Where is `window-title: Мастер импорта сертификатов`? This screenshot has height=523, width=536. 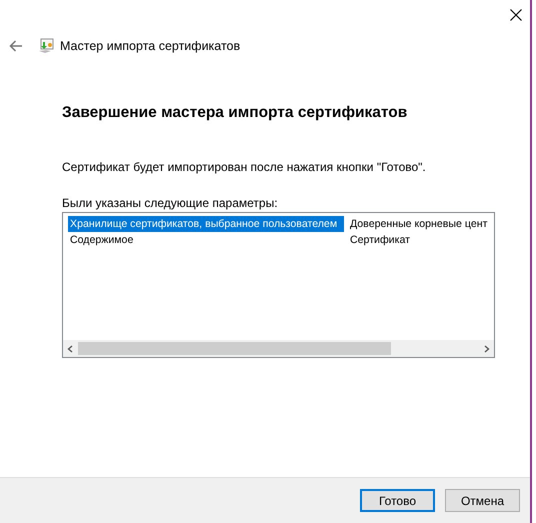
window-title: Мастер импорта сертификатов is located at coordinates (150, 46).